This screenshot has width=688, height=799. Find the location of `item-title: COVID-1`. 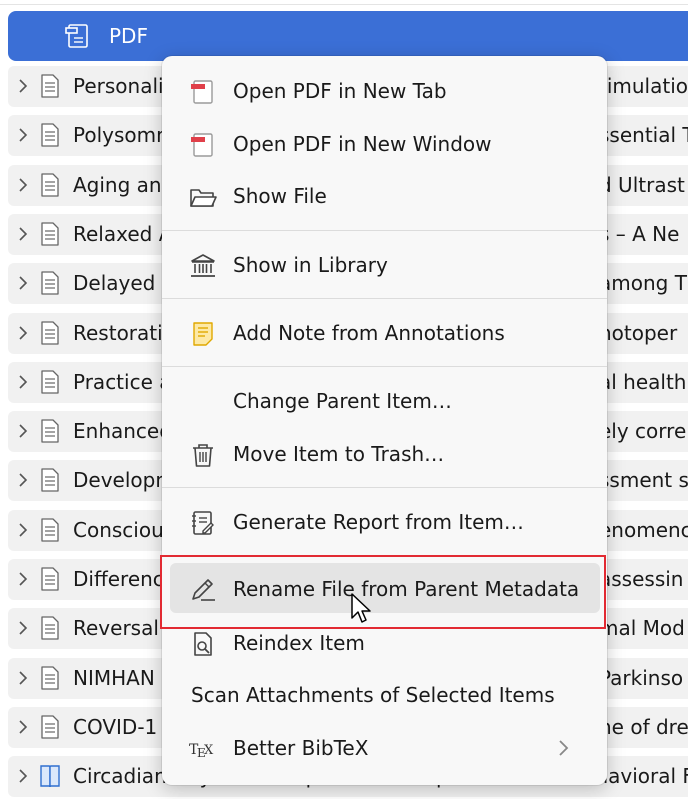

item-title: COVID-1 is located at coordinates (115, 727).